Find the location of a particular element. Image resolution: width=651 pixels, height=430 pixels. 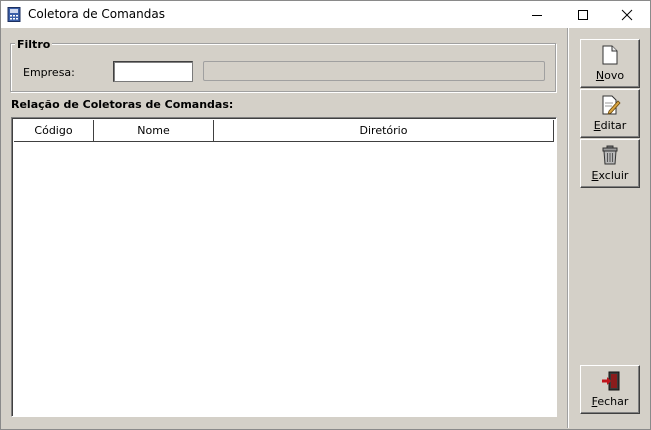

exit-door-icon is located at coordinates (611, 381).